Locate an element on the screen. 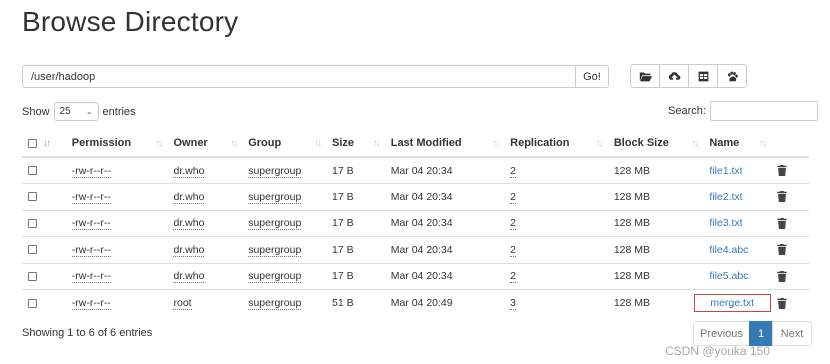  file-name-link: file1.txt is located at coordinates (725, 171).